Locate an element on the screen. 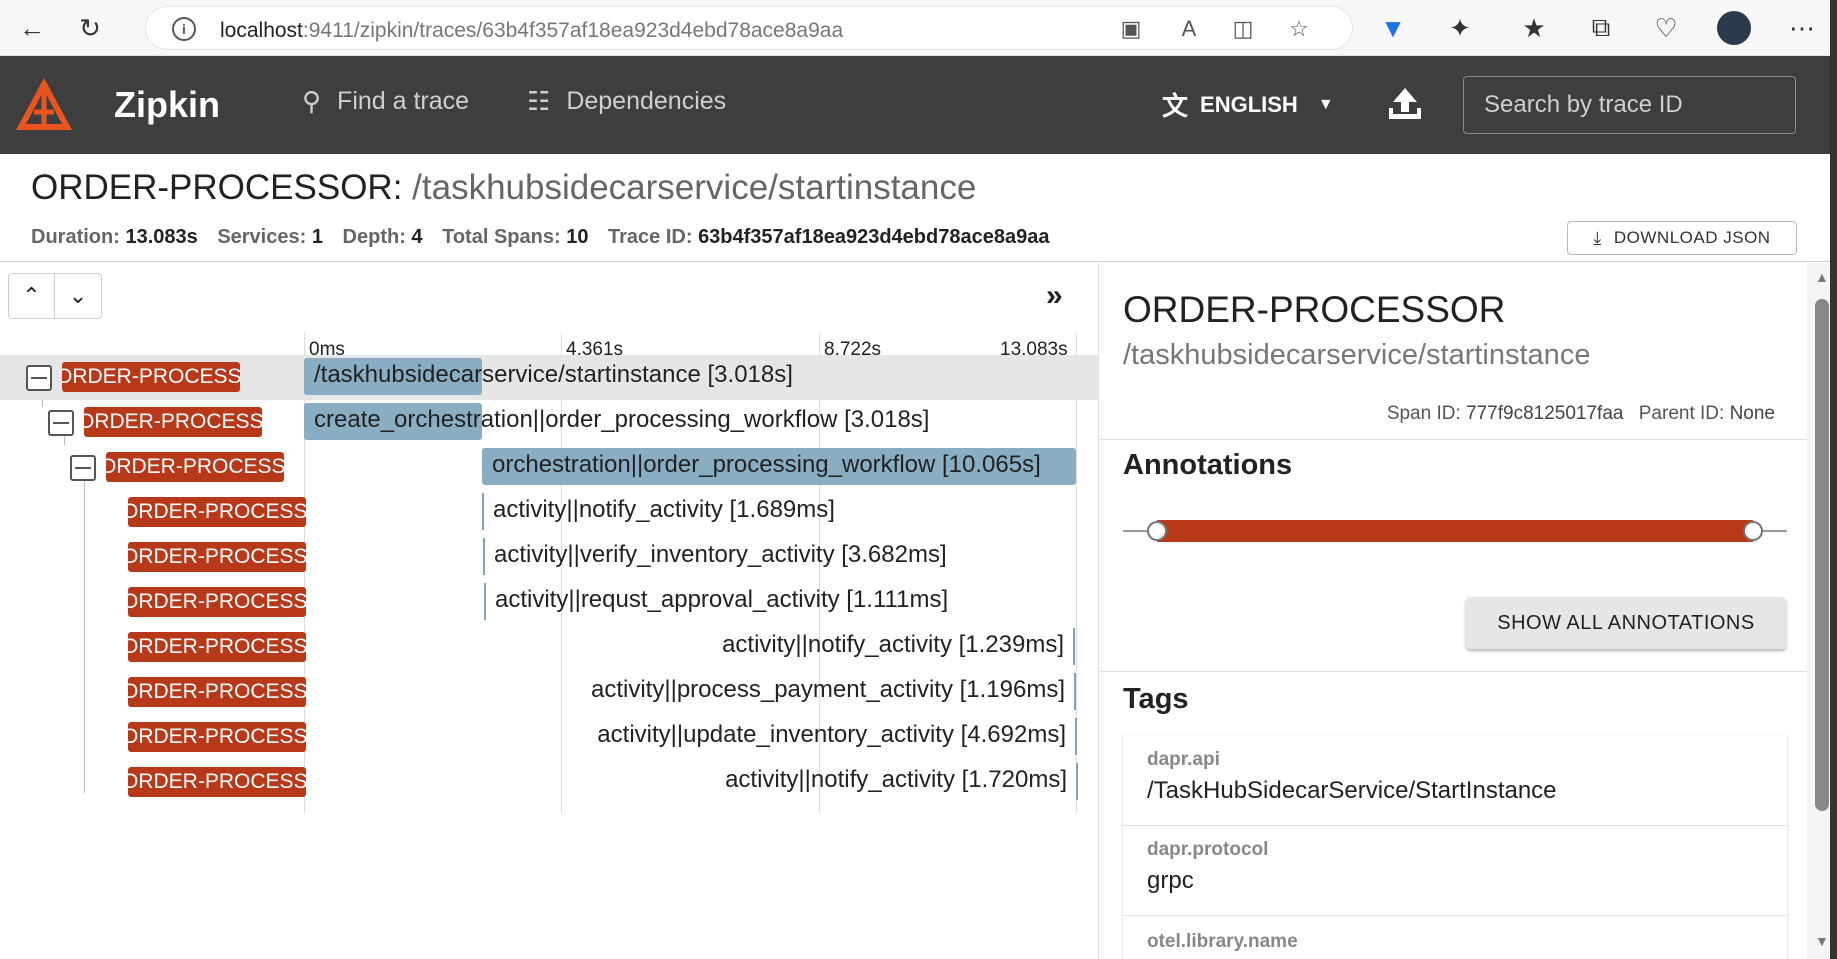 Image resolution: width=1837 pixels, height=959 pixels. chevron-down-icon: ▼ is located at coordinates (1325, 104).